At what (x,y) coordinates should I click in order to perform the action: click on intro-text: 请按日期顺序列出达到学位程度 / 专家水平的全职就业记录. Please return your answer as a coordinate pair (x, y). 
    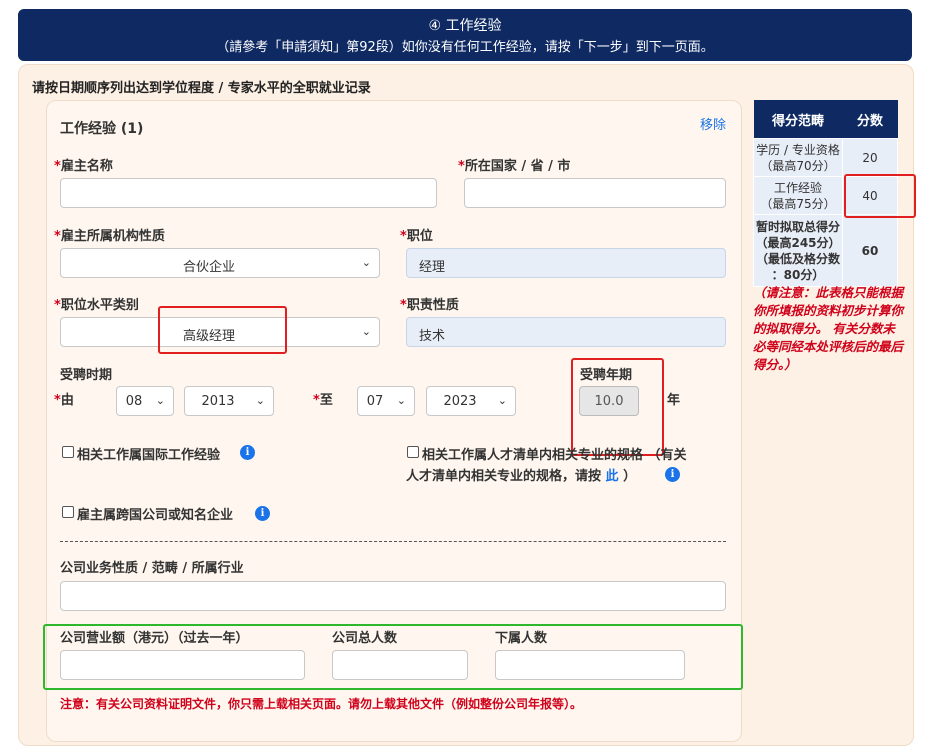
    Looking at the image, I should click on (201, 88).